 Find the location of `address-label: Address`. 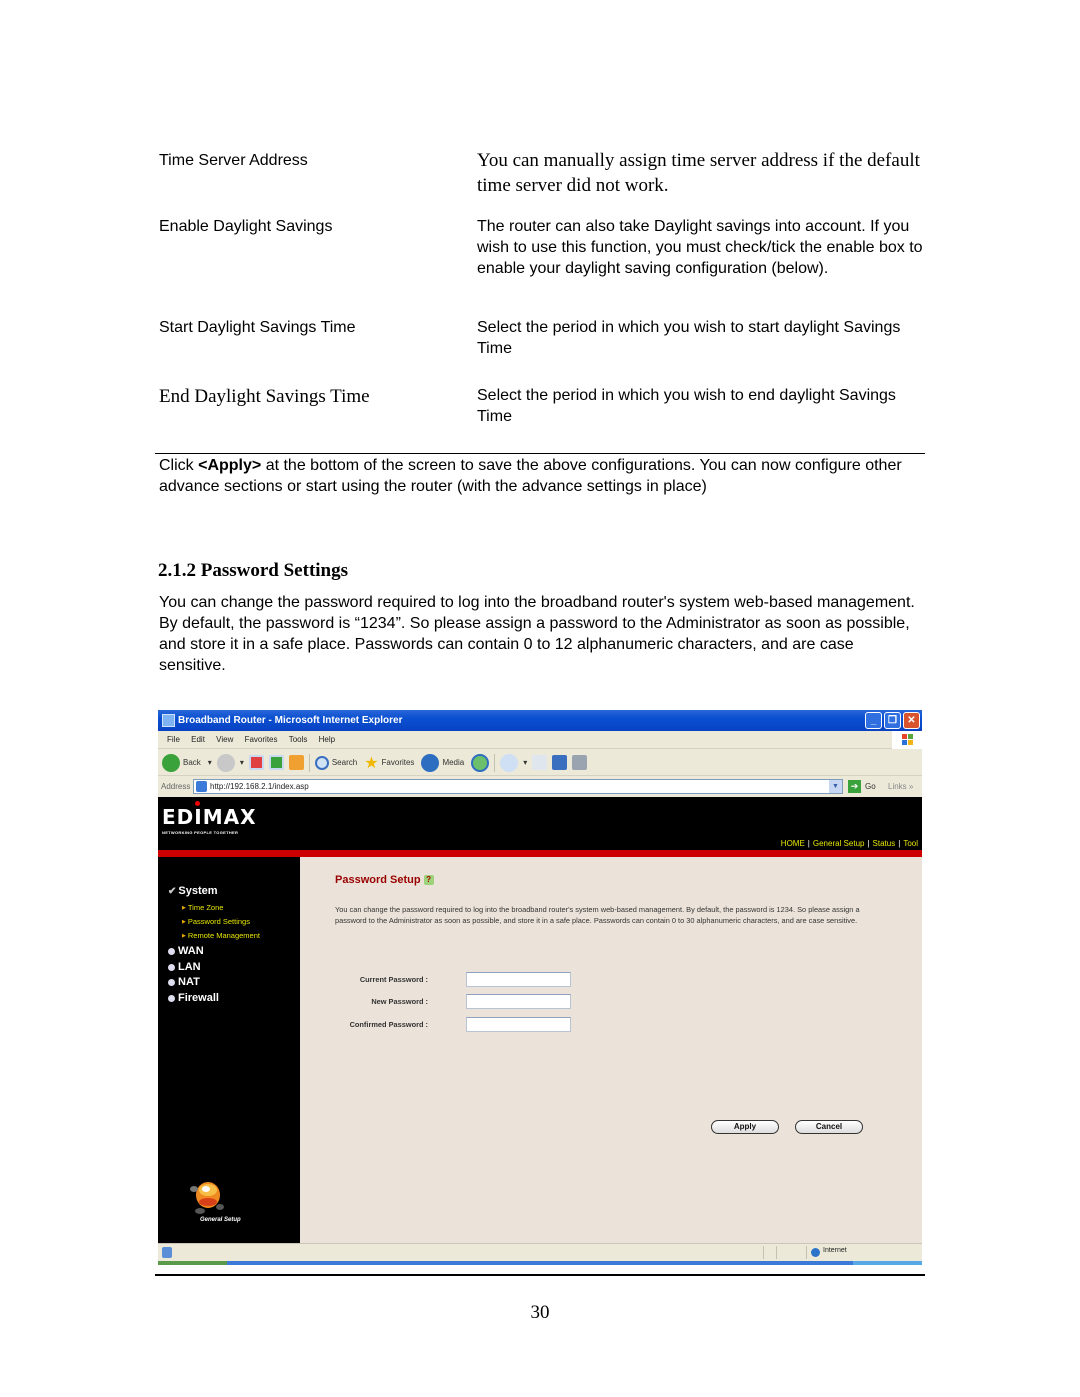

address-label: Address is located at coordinates (176, 786).